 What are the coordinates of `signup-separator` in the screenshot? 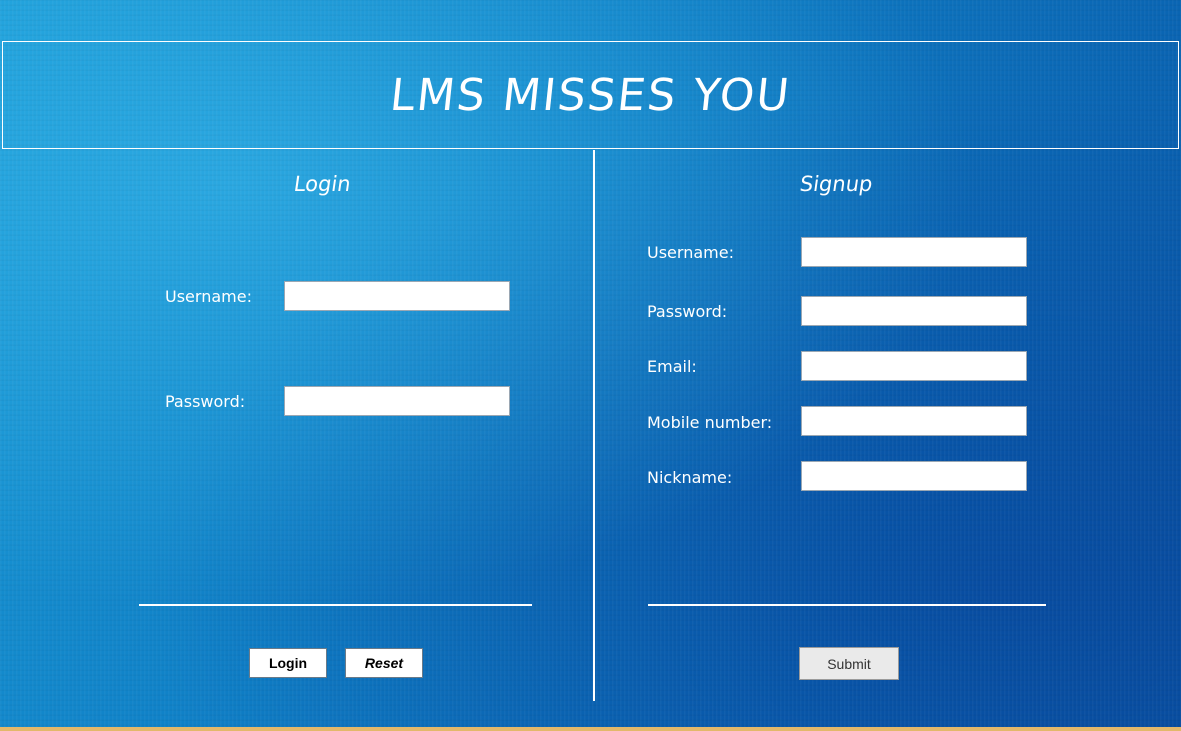 It's located at (847, 605).